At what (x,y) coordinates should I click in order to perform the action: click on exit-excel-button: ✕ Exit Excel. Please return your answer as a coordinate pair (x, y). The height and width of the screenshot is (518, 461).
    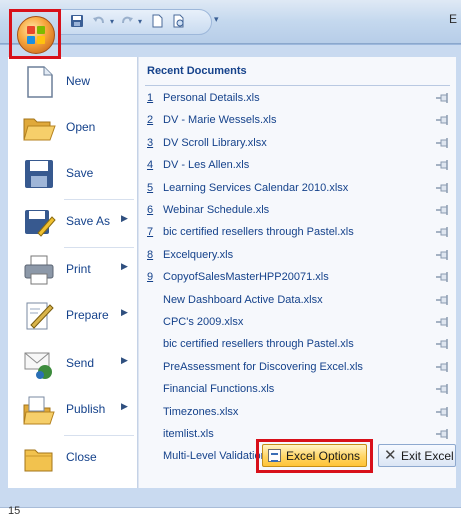
    Looking at the image, I should click on (417, 455).